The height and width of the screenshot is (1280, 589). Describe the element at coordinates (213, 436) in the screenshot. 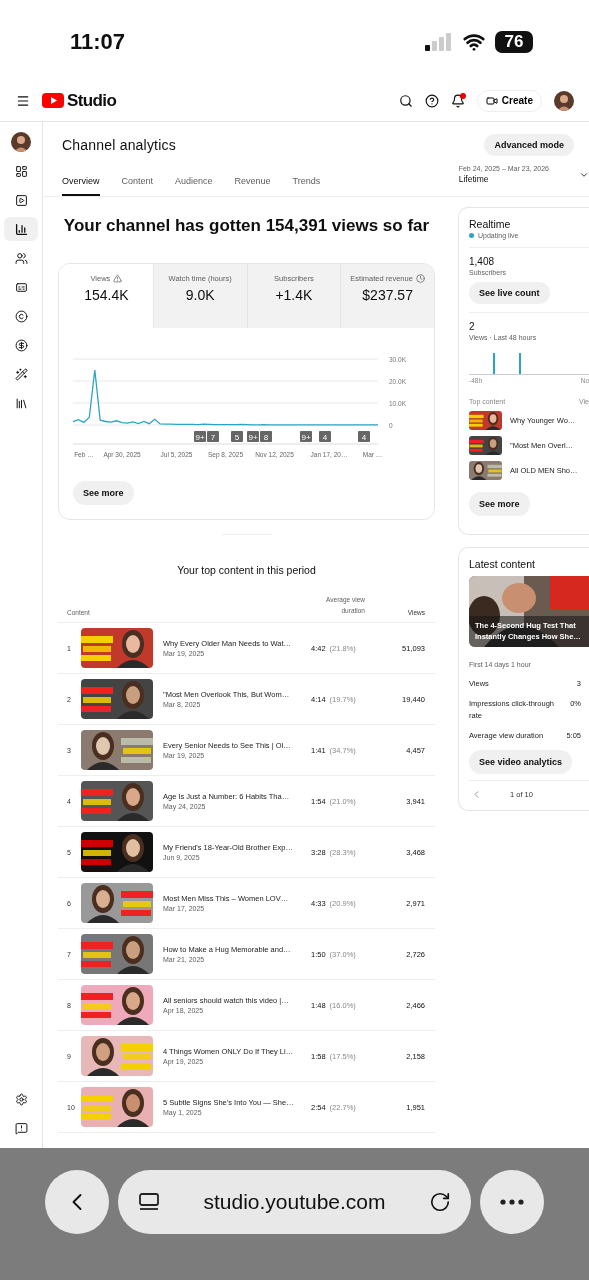

I see `chart-marker: 7` at that location.